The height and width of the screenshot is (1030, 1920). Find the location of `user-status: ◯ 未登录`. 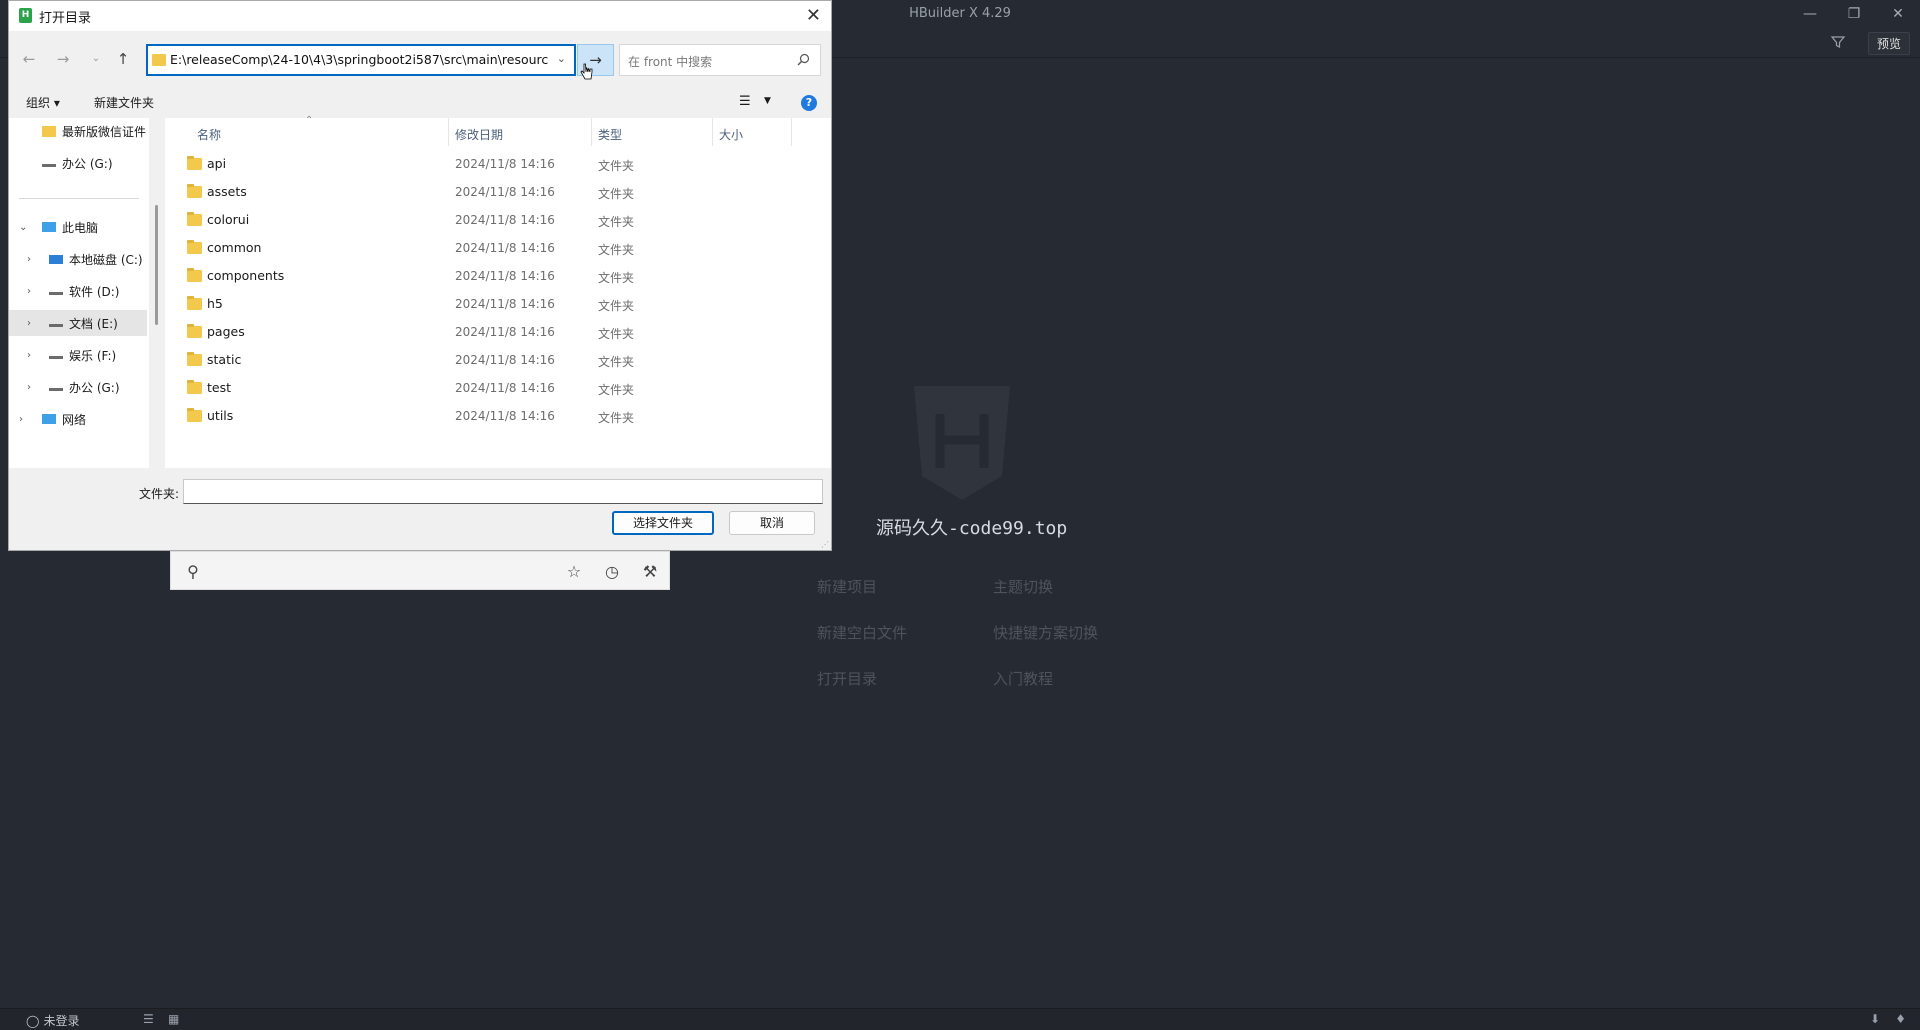

user-status: ◯ 未登录 is located at coordinates (52, 1020).